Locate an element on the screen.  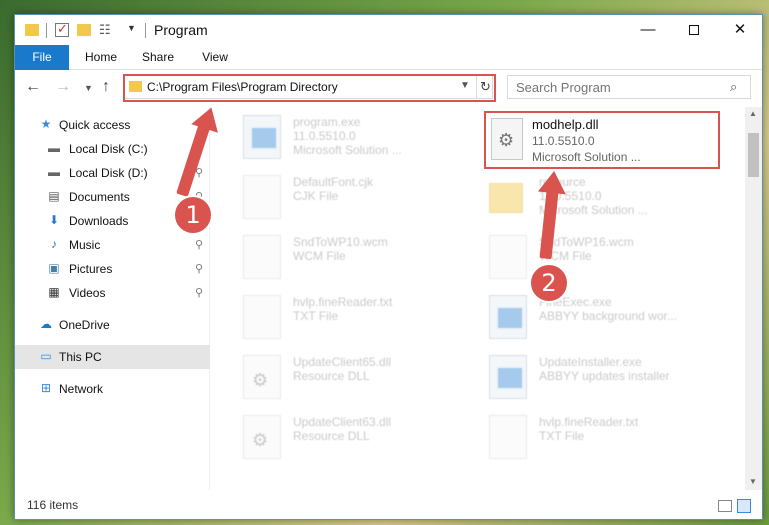
search-box: ⌕ is located at coordinates (629, 87).